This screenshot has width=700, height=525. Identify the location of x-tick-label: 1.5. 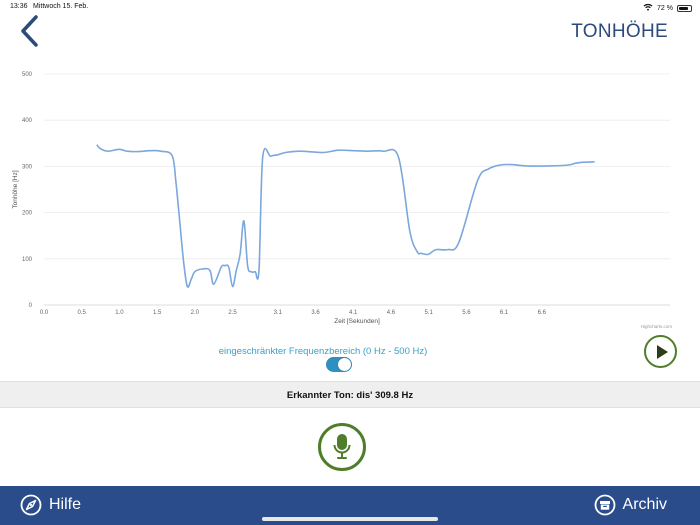
(157, 313).